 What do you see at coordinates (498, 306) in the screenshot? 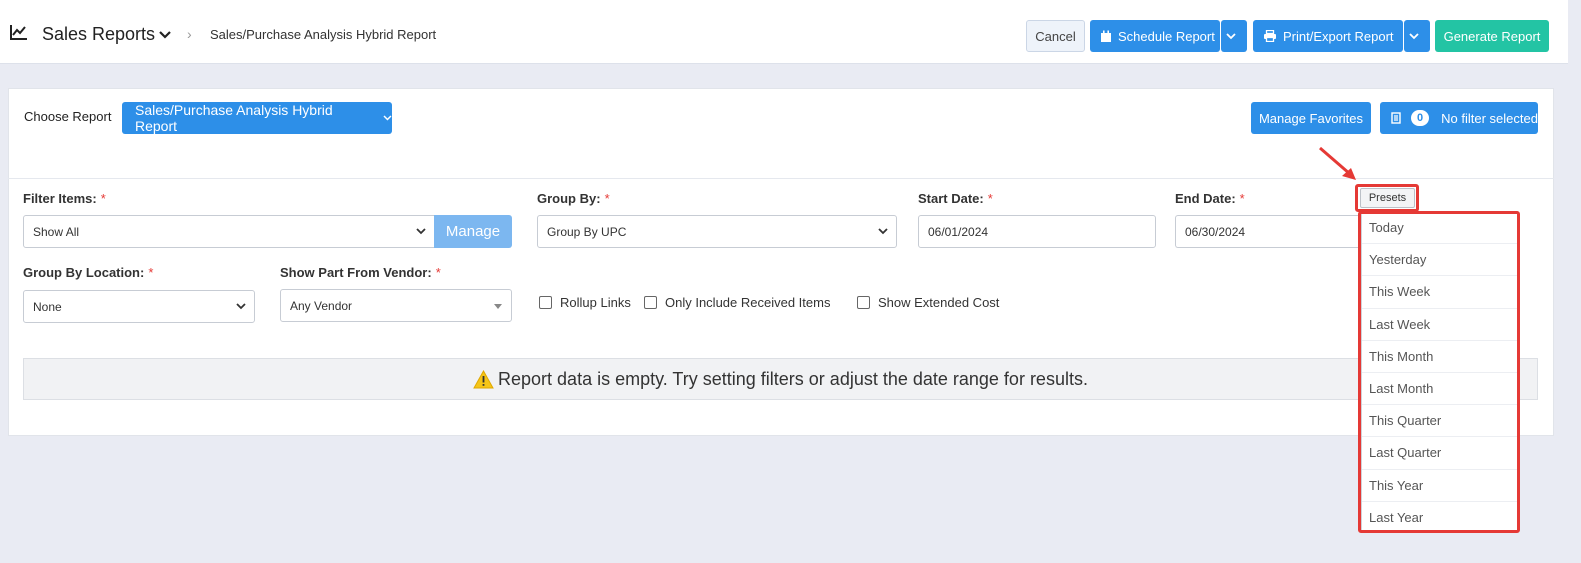
I see `caret-down-icon` at bounding box center [498, 306].